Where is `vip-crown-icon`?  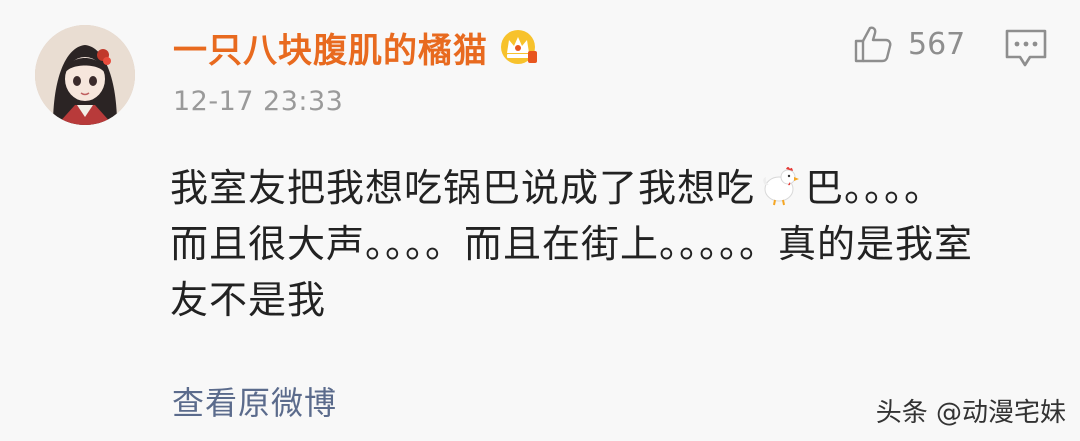
vip-crown-icon is located at coordinates (519, 47).